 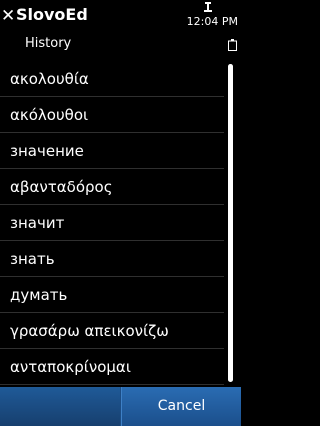 I want to click on app-title: SlovoEd, so click(x=52, y=14).